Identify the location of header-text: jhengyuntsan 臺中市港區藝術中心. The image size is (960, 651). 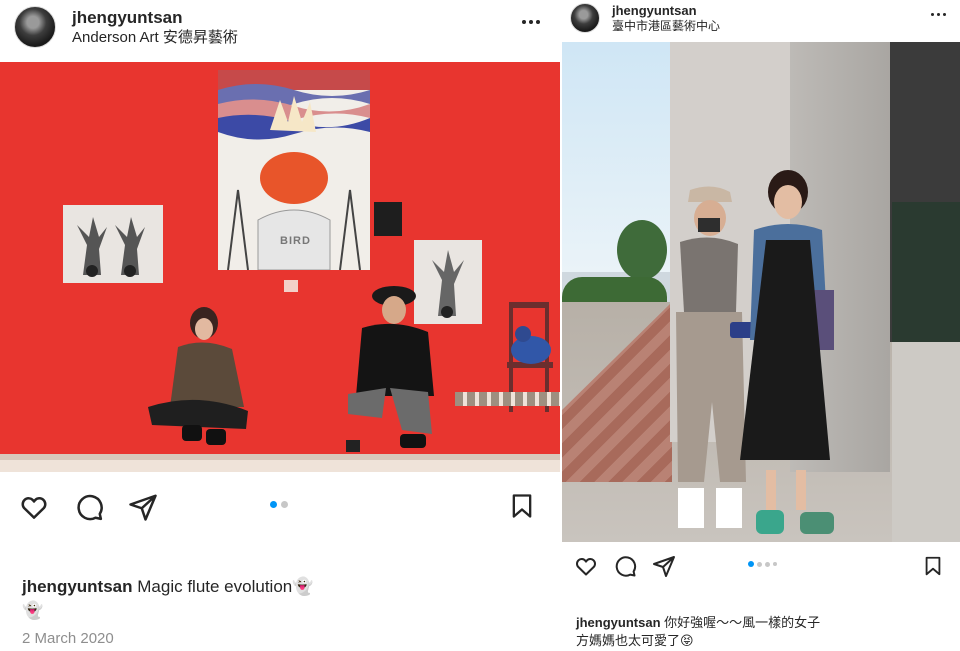
(666, 18).